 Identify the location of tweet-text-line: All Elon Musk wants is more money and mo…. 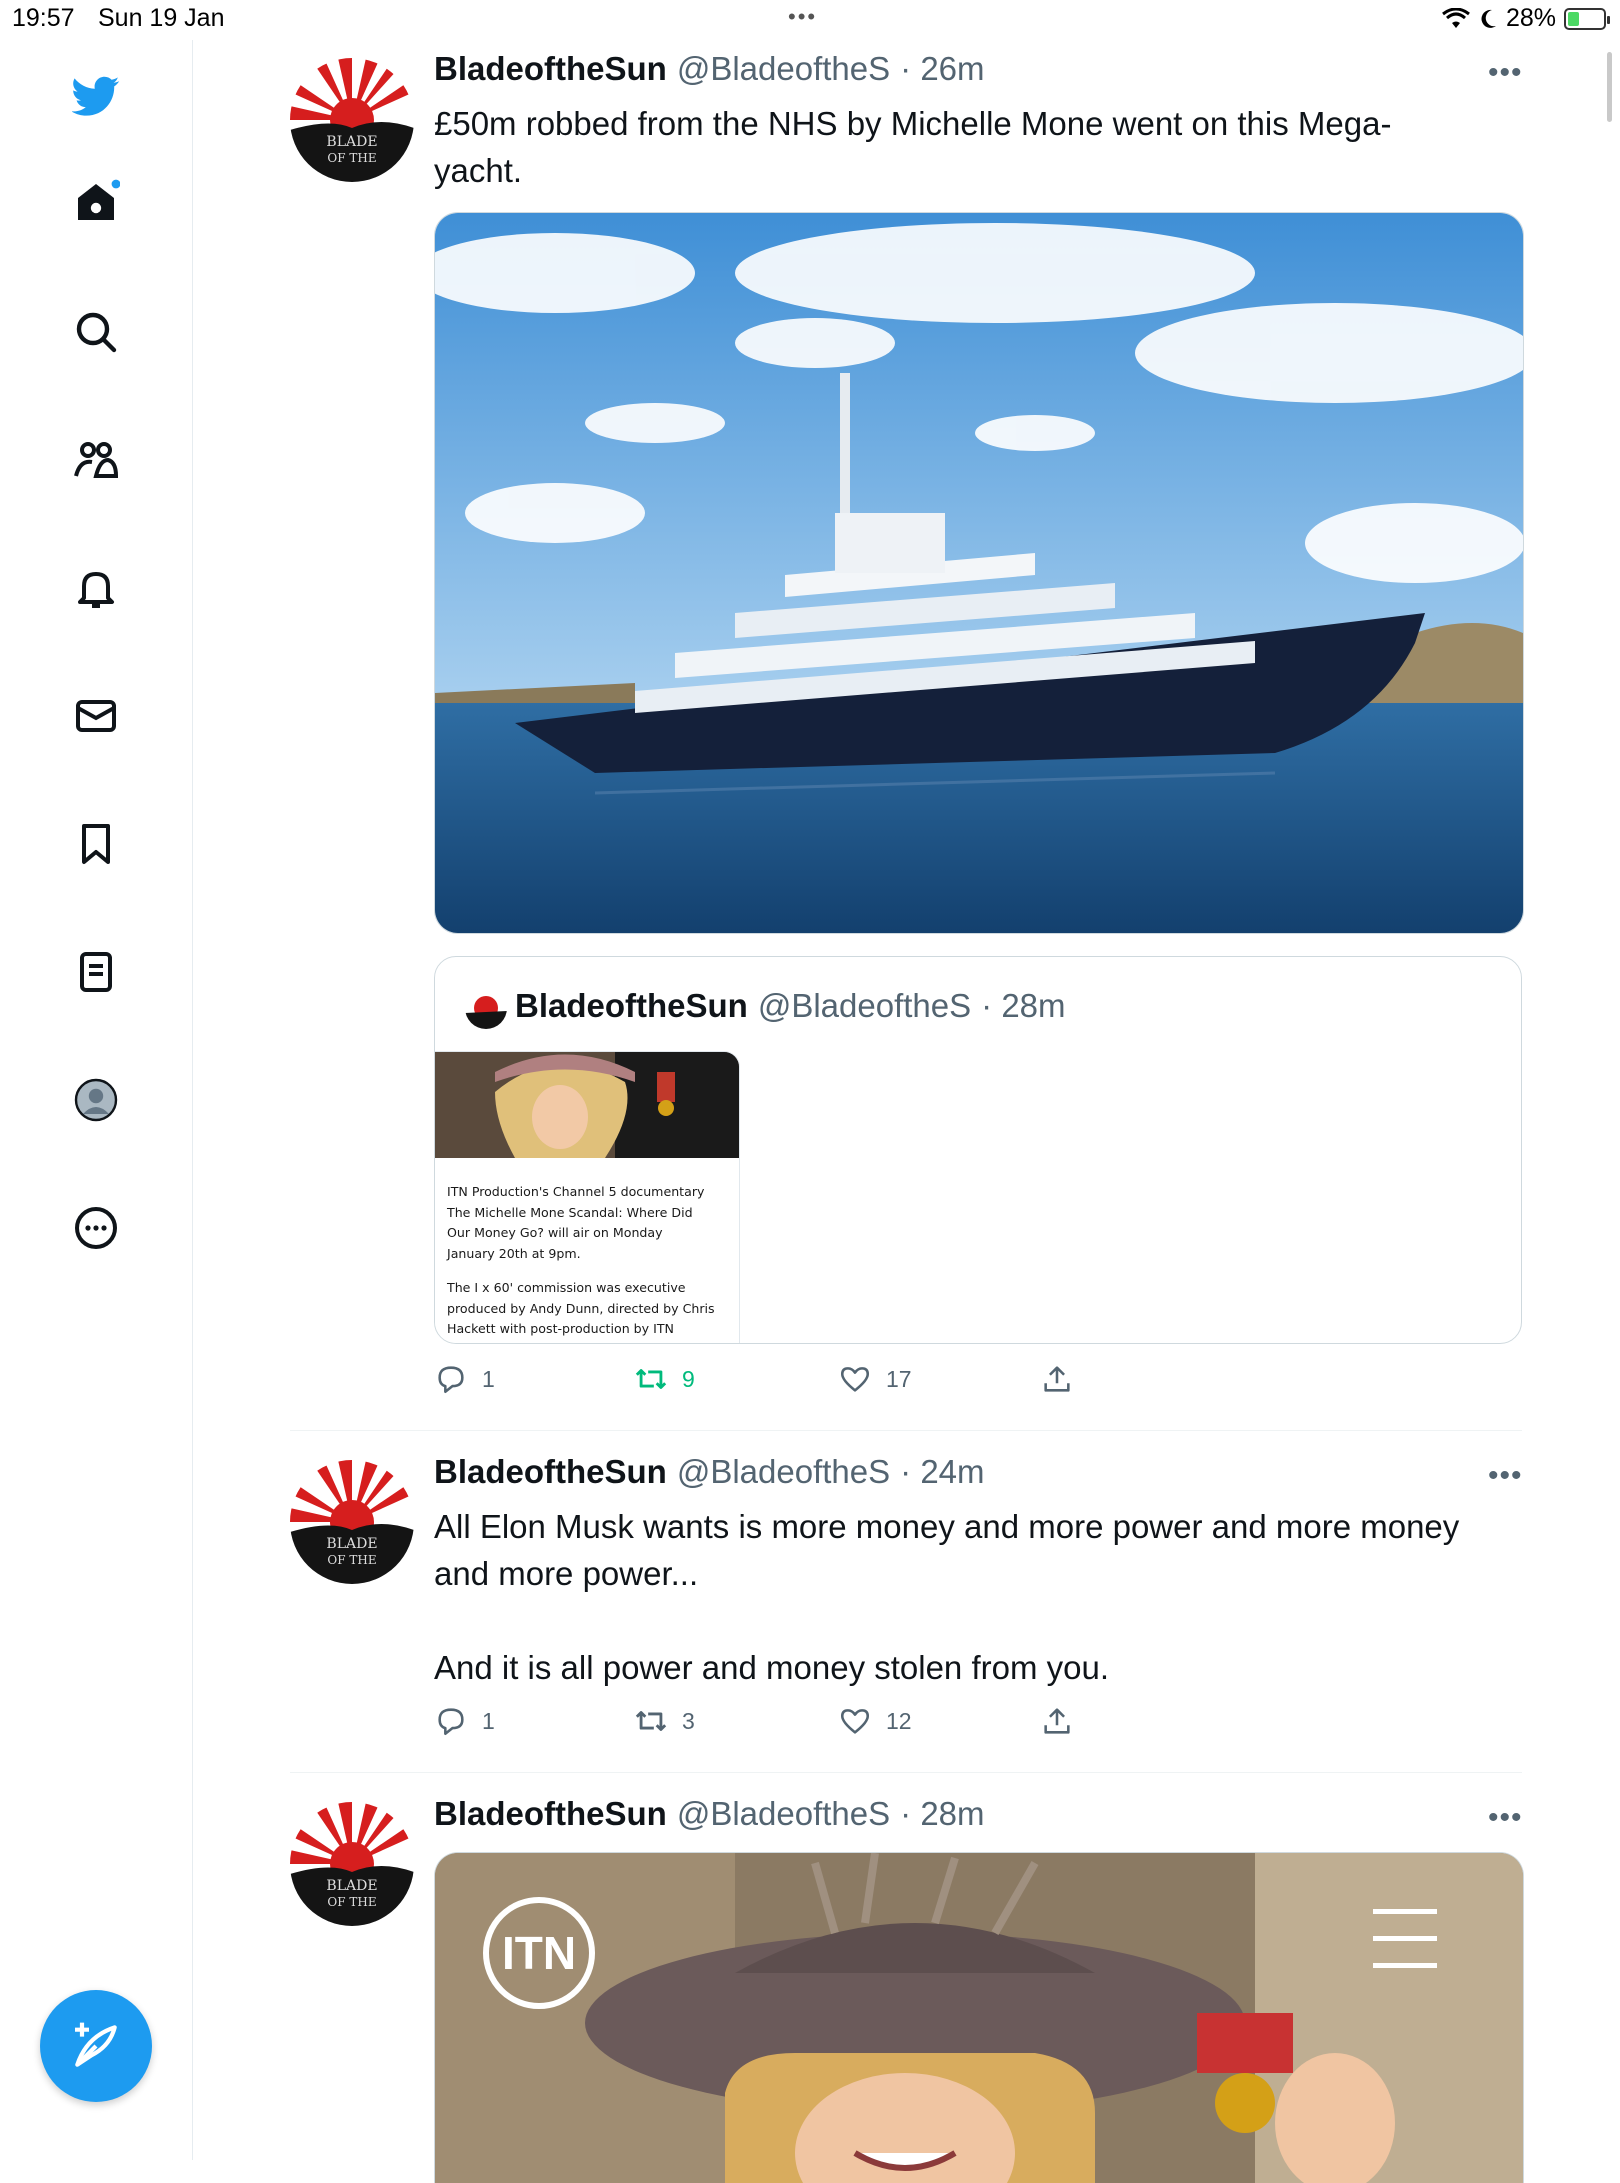
(947, 1526).